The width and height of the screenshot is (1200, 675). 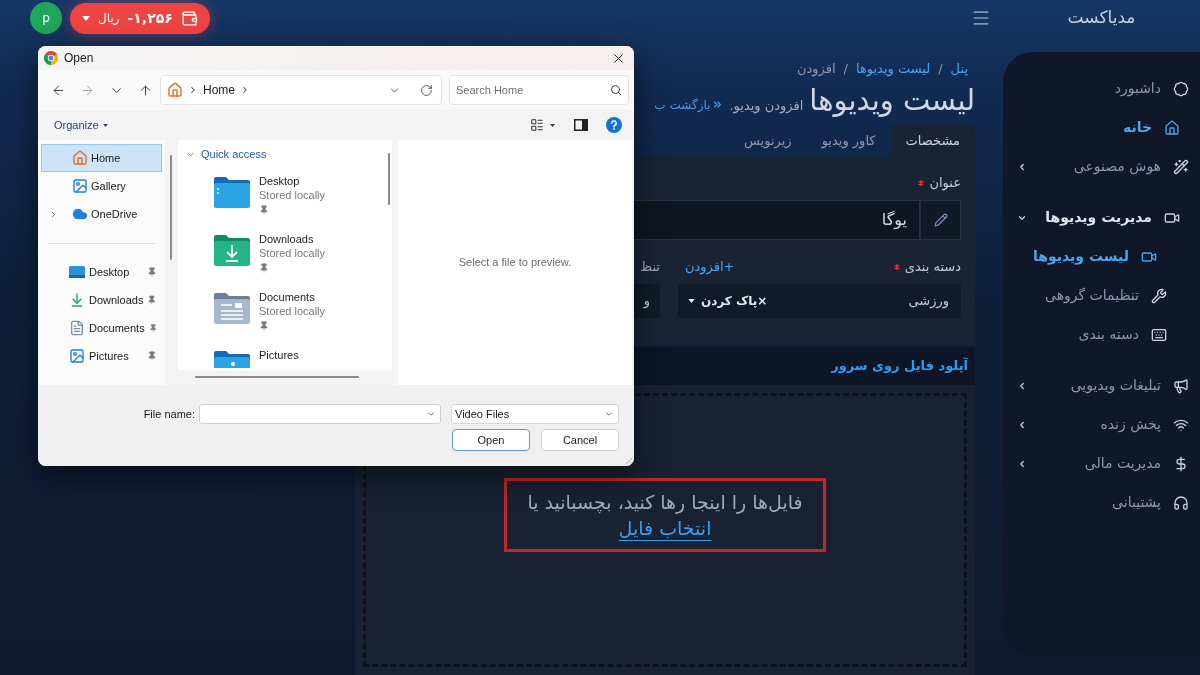 What do you see at coordinates (189, 18) in the screenshot?
I see `wallet-icon` at bounding box center [189, 18].